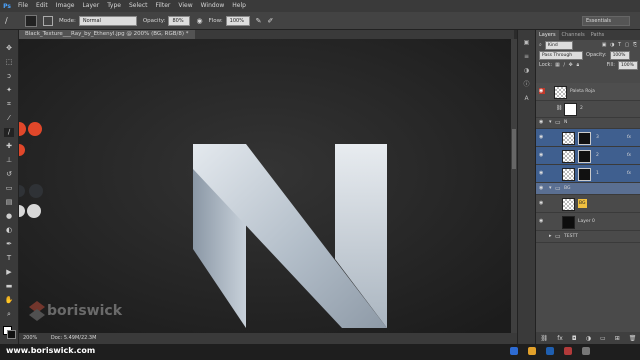 The width and height of the screenshot is (640, 360). What do you see at coordinates (598, 35) in the screenshot?
I see `tab-paths: Paths` at bounding box center [598, 35].